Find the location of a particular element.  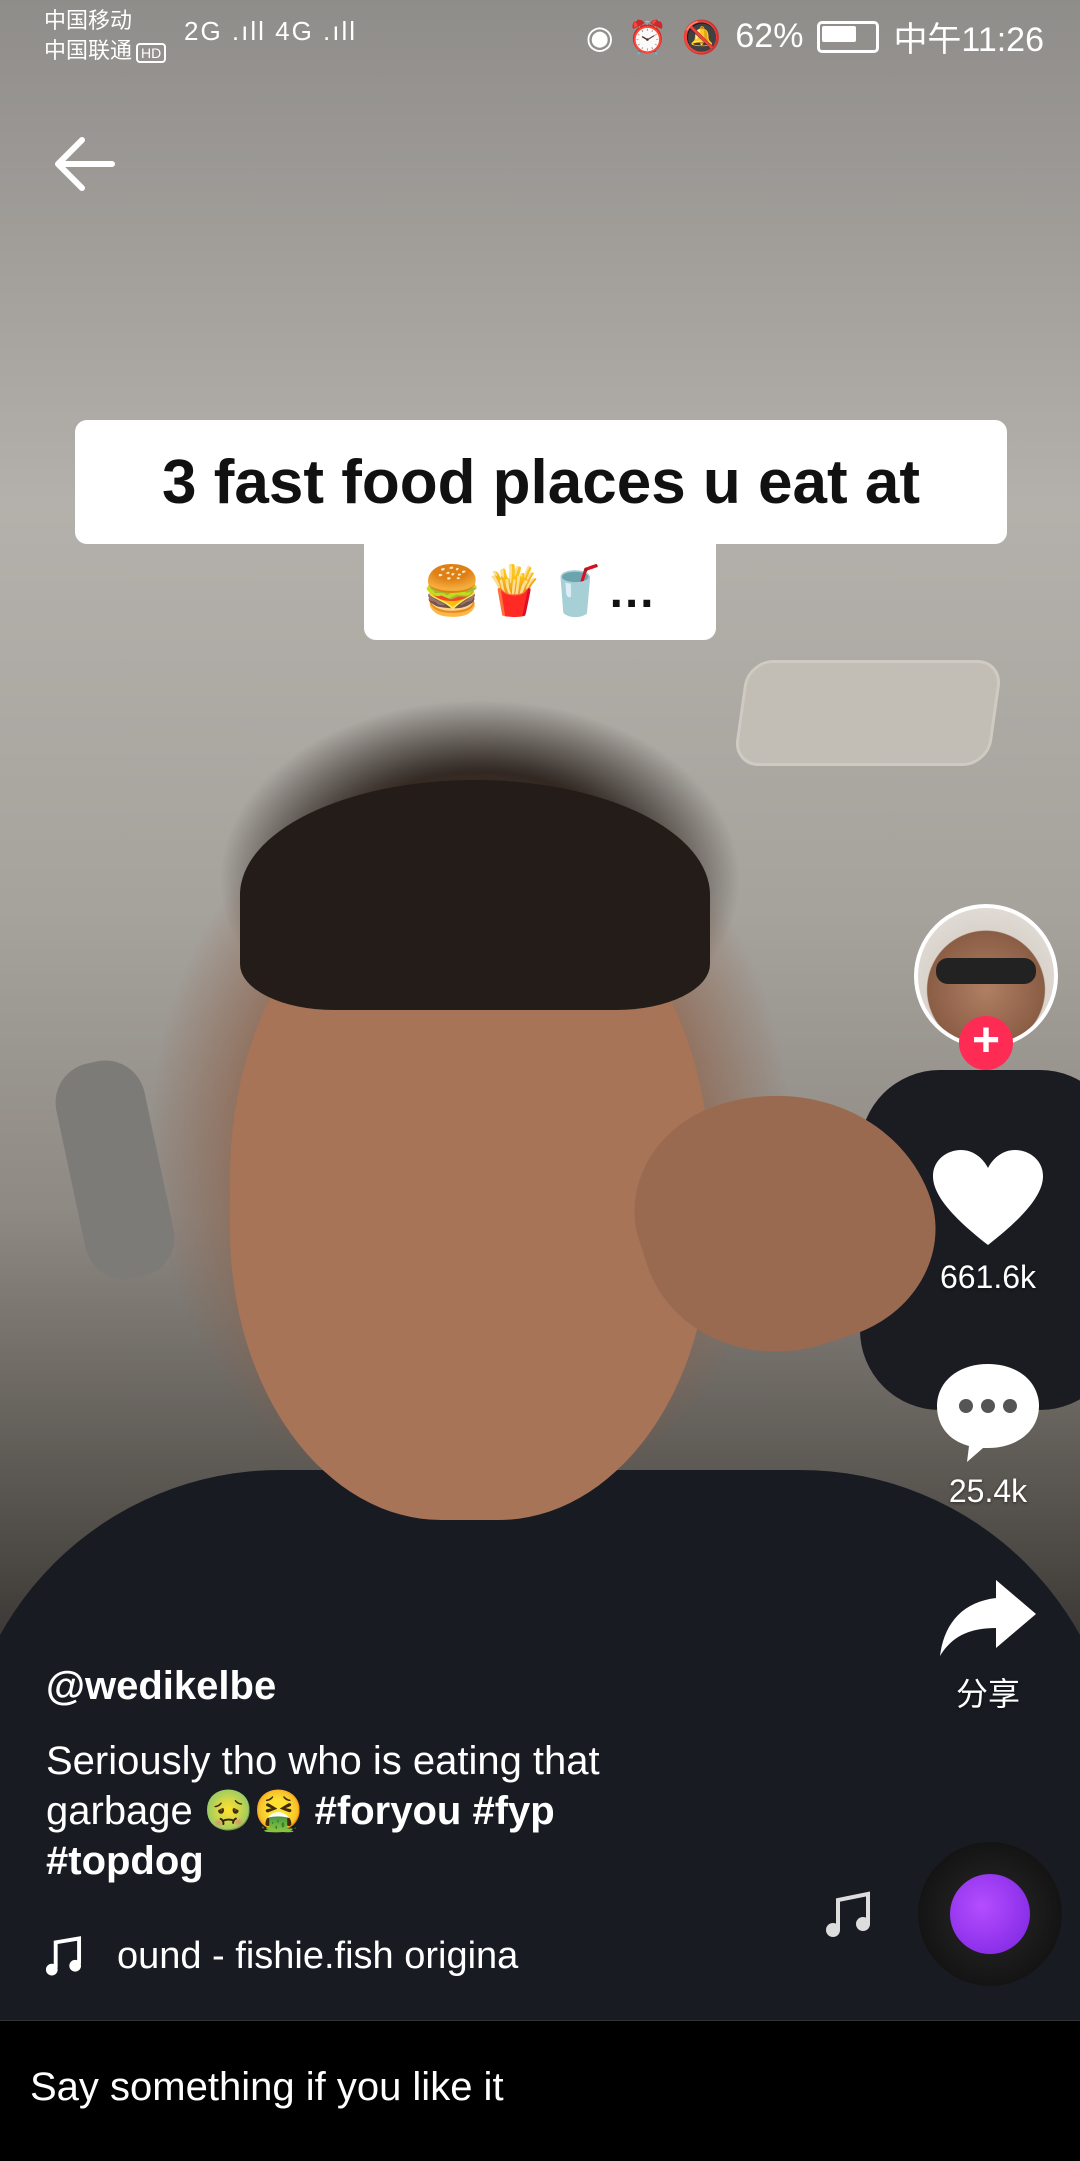

signal-icons: 2G .ıll 4G .ıll is located at coordinates (271, 31).